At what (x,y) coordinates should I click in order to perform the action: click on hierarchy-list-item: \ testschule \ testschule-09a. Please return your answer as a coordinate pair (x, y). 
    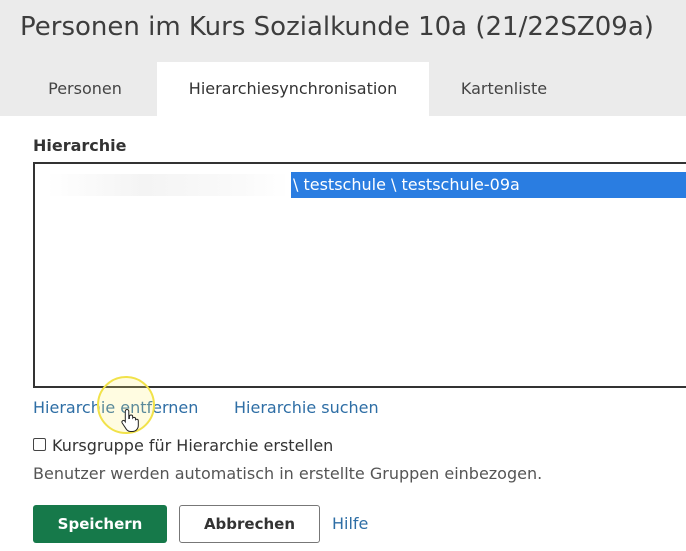
    Looking at the image, I should click on (360, 185).